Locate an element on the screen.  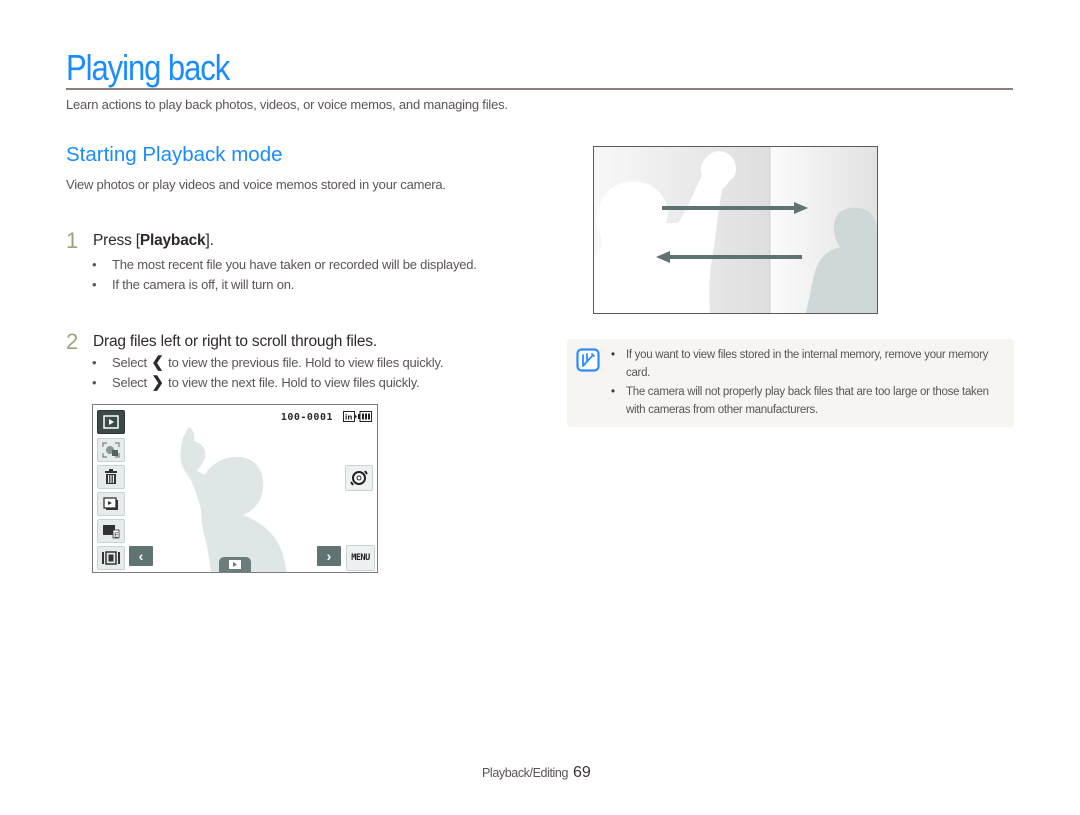
page-title: Playing back is located at coordinates (148, 67).